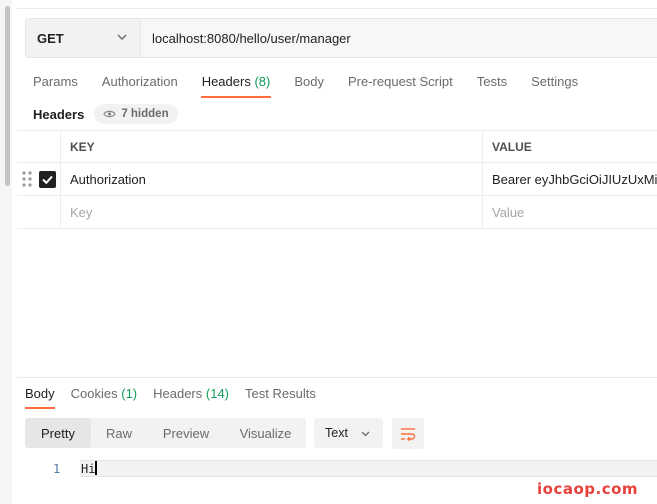 This screenshot has height=504, width=657. What do you see at coordinates (399, 38) in the screenshot?
I see `url-input: localhost:8080/hello/user/manager` at bounding box center [399, 38].